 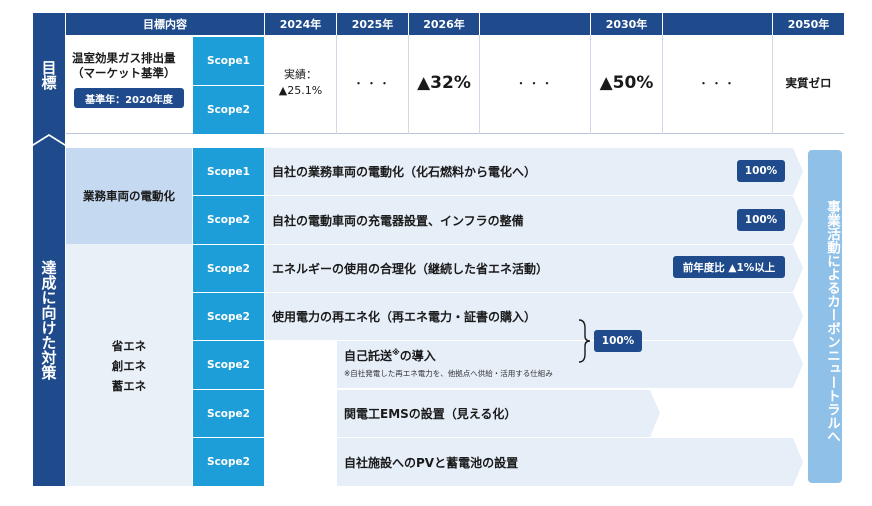 I want to click on action-row5-suffix: の導入, so click(x=417, y=356).